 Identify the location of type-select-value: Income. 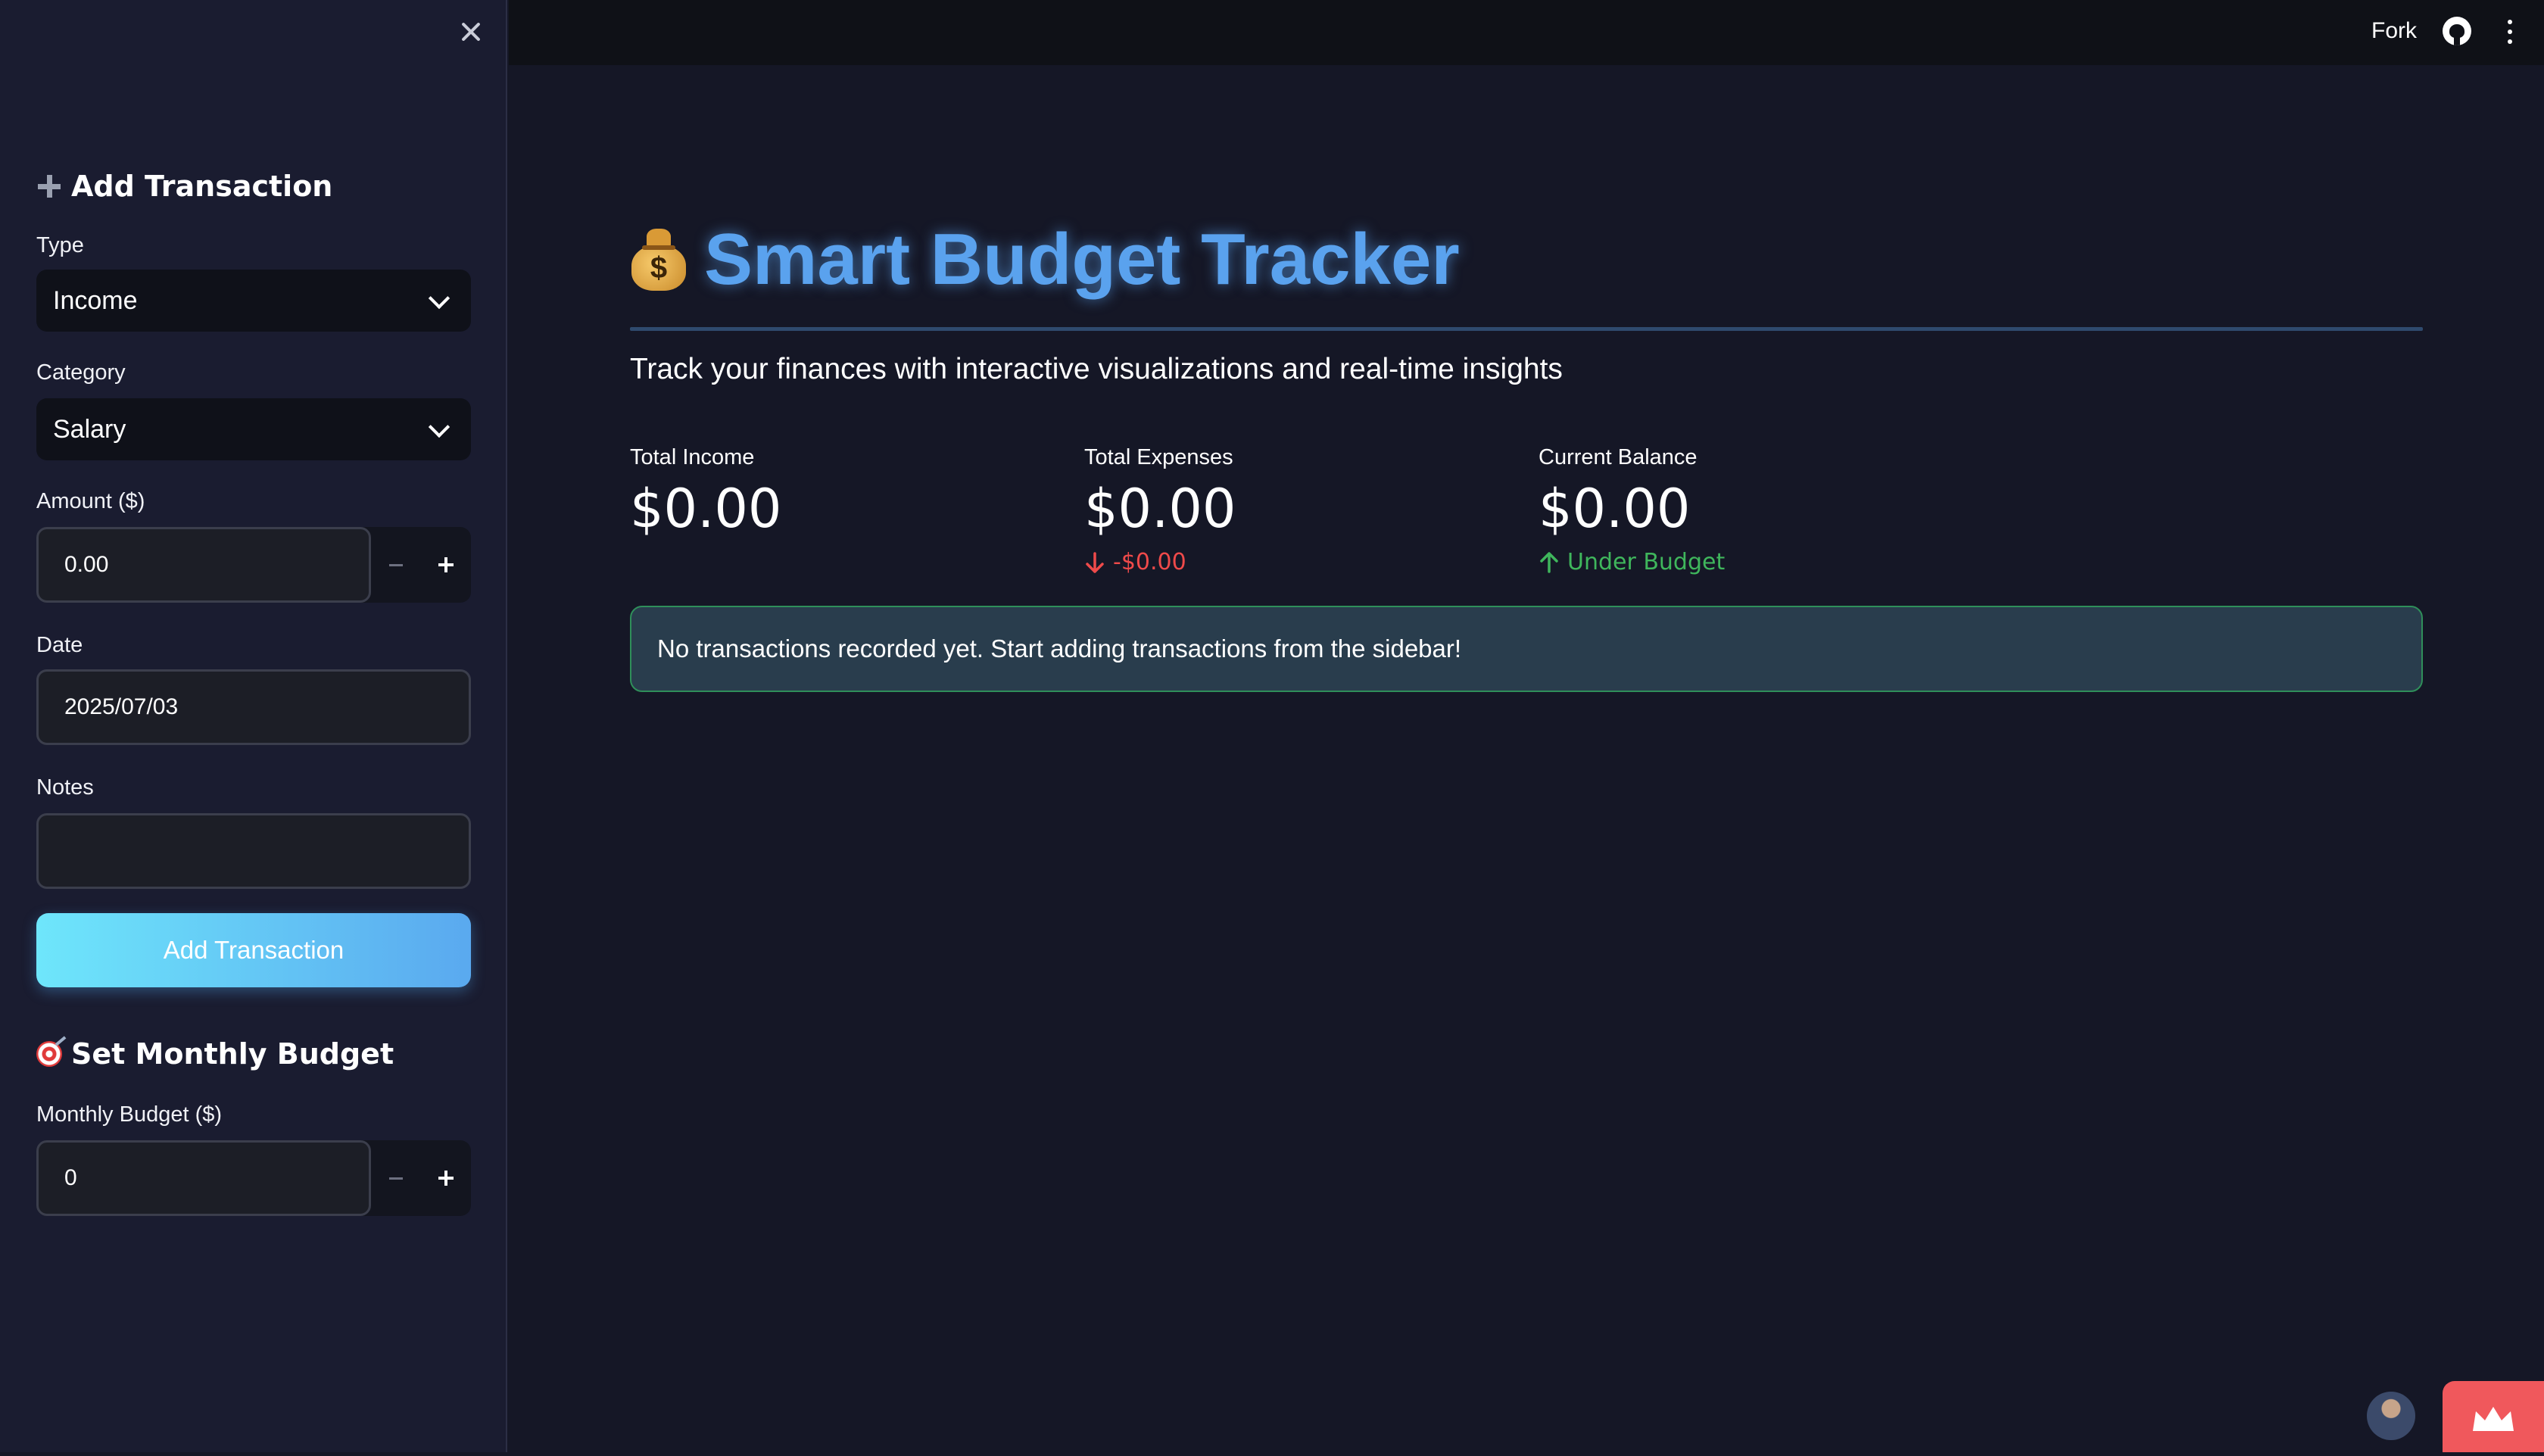
(95, 300).